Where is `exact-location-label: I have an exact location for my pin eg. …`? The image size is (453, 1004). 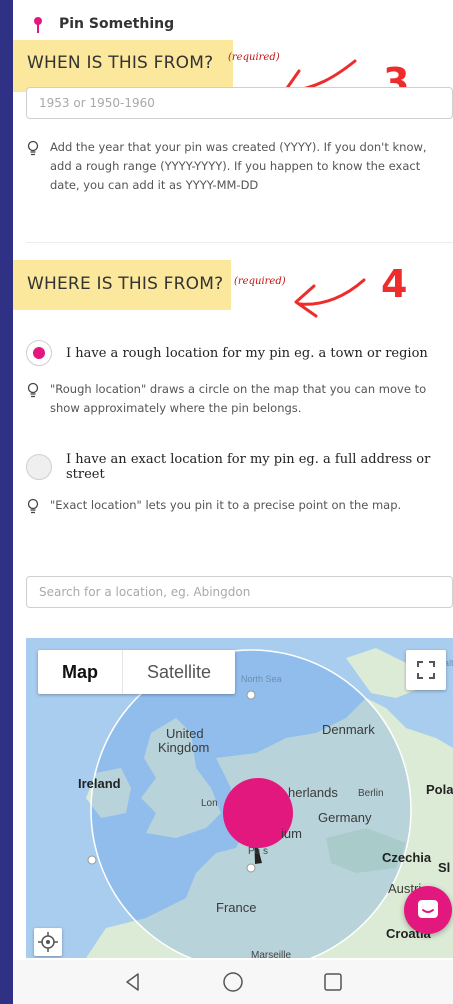
exact-location-label: I have an exact location for my pin eg. … is located at coordinates (259, 467).